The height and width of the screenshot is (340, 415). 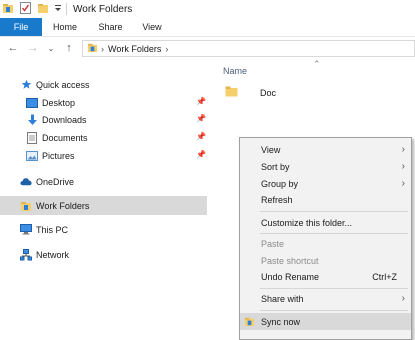 What do you see at coordinates (59, 102) in the screenshot?
I see `sidebar-item-label: Desktop` at bounding box center [59, 102].